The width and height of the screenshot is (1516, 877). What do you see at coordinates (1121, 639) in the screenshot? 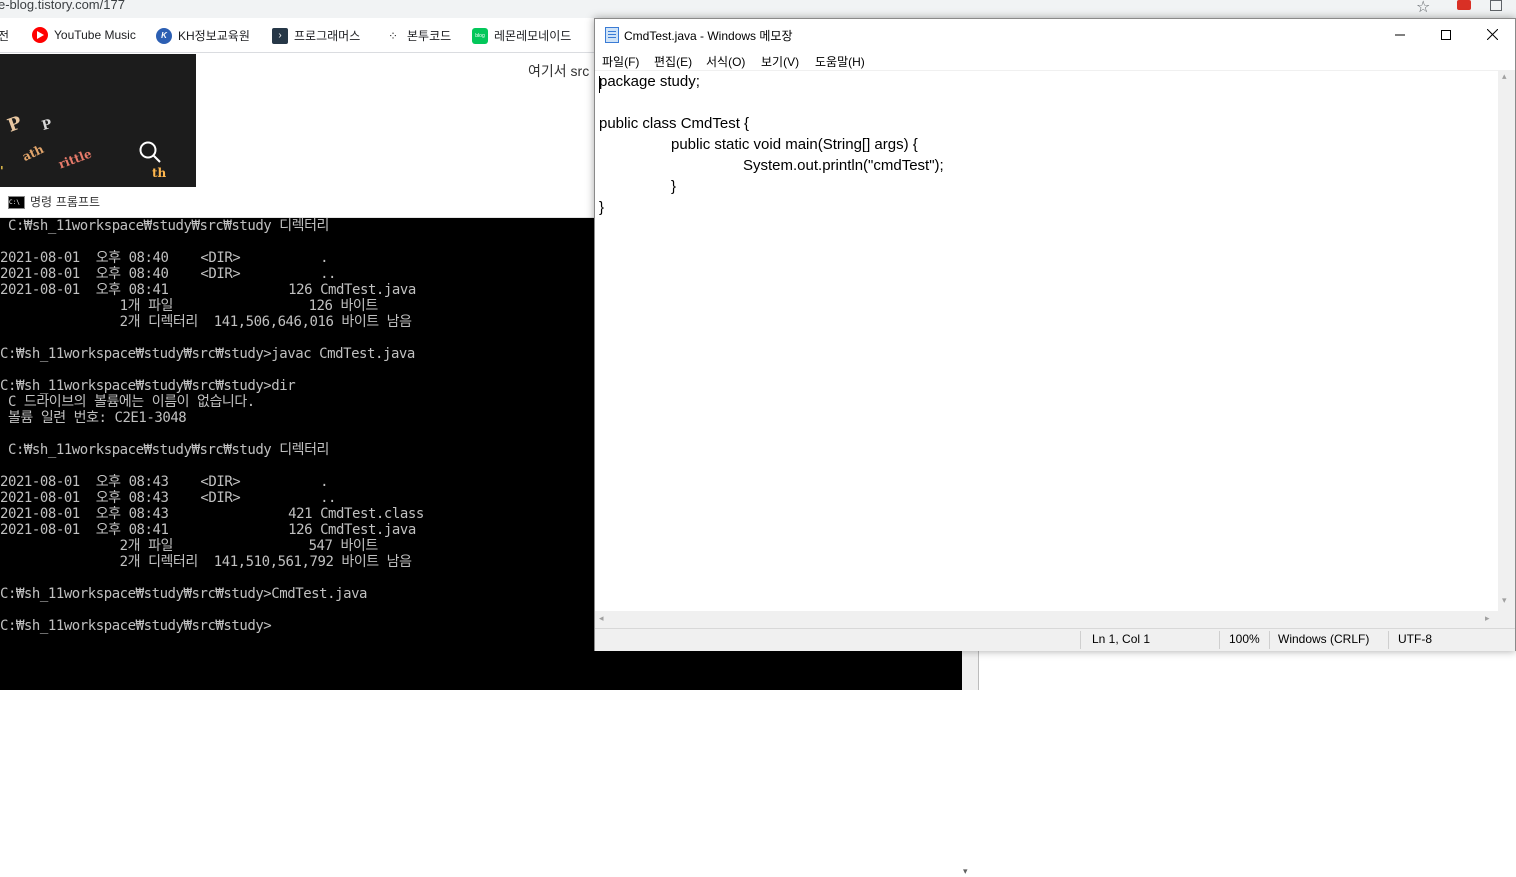
I see `cursor-position: Ln 1, Col 1` at bounding box center [1121, 639].